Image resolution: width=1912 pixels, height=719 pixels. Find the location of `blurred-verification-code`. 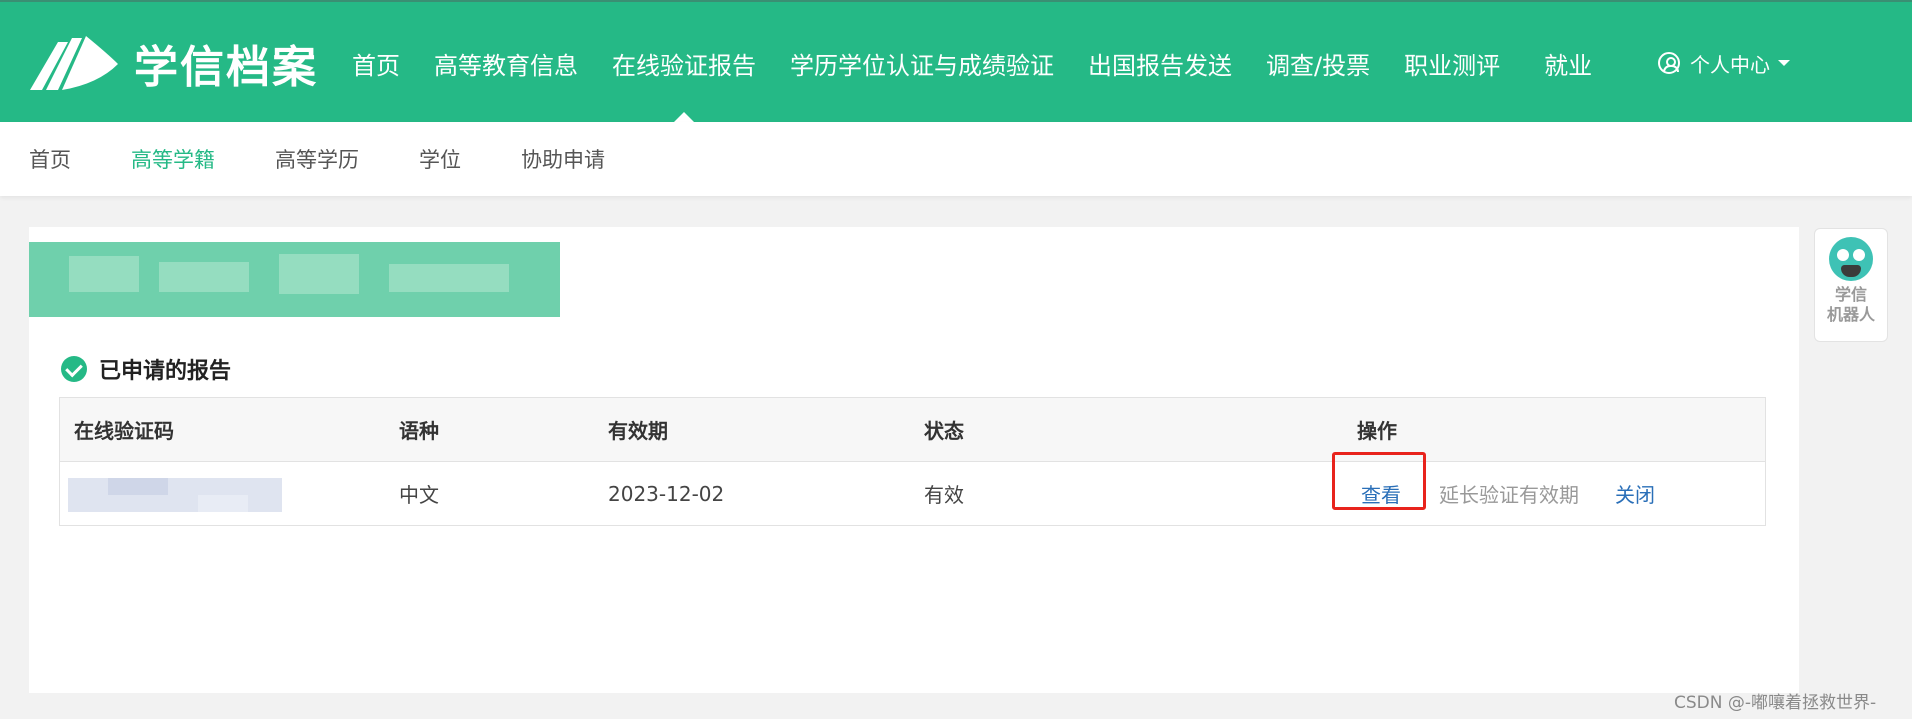

blurred-verification-code is located at coordinates (175, 495).